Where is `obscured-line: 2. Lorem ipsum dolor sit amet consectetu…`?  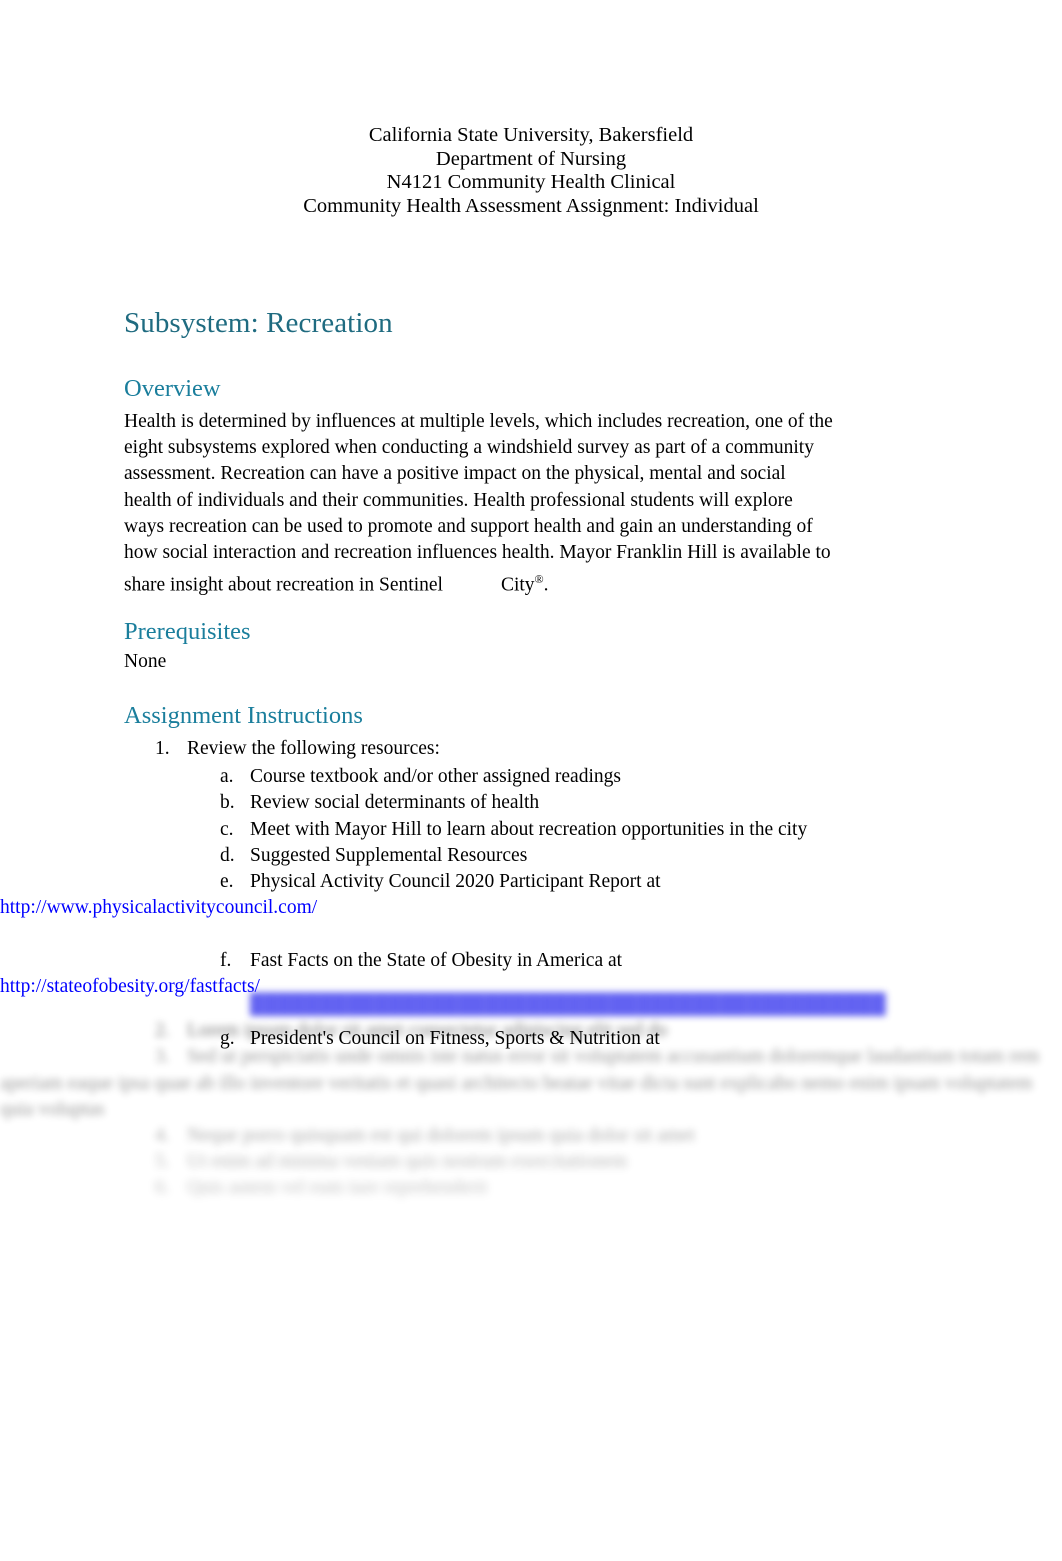 obscured-line: 2. Lorem ipsum dolor sit amet consectetu… is located at coordinates (531, 1031).